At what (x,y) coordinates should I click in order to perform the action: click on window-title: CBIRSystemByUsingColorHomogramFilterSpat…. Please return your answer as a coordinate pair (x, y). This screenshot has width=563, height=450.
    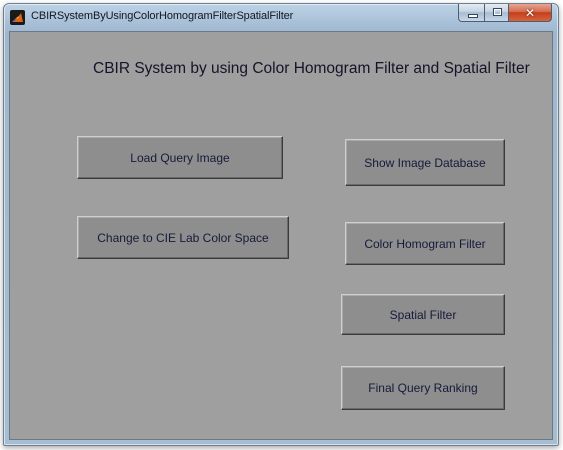
    Looking at the image, I should click on (162, 16).